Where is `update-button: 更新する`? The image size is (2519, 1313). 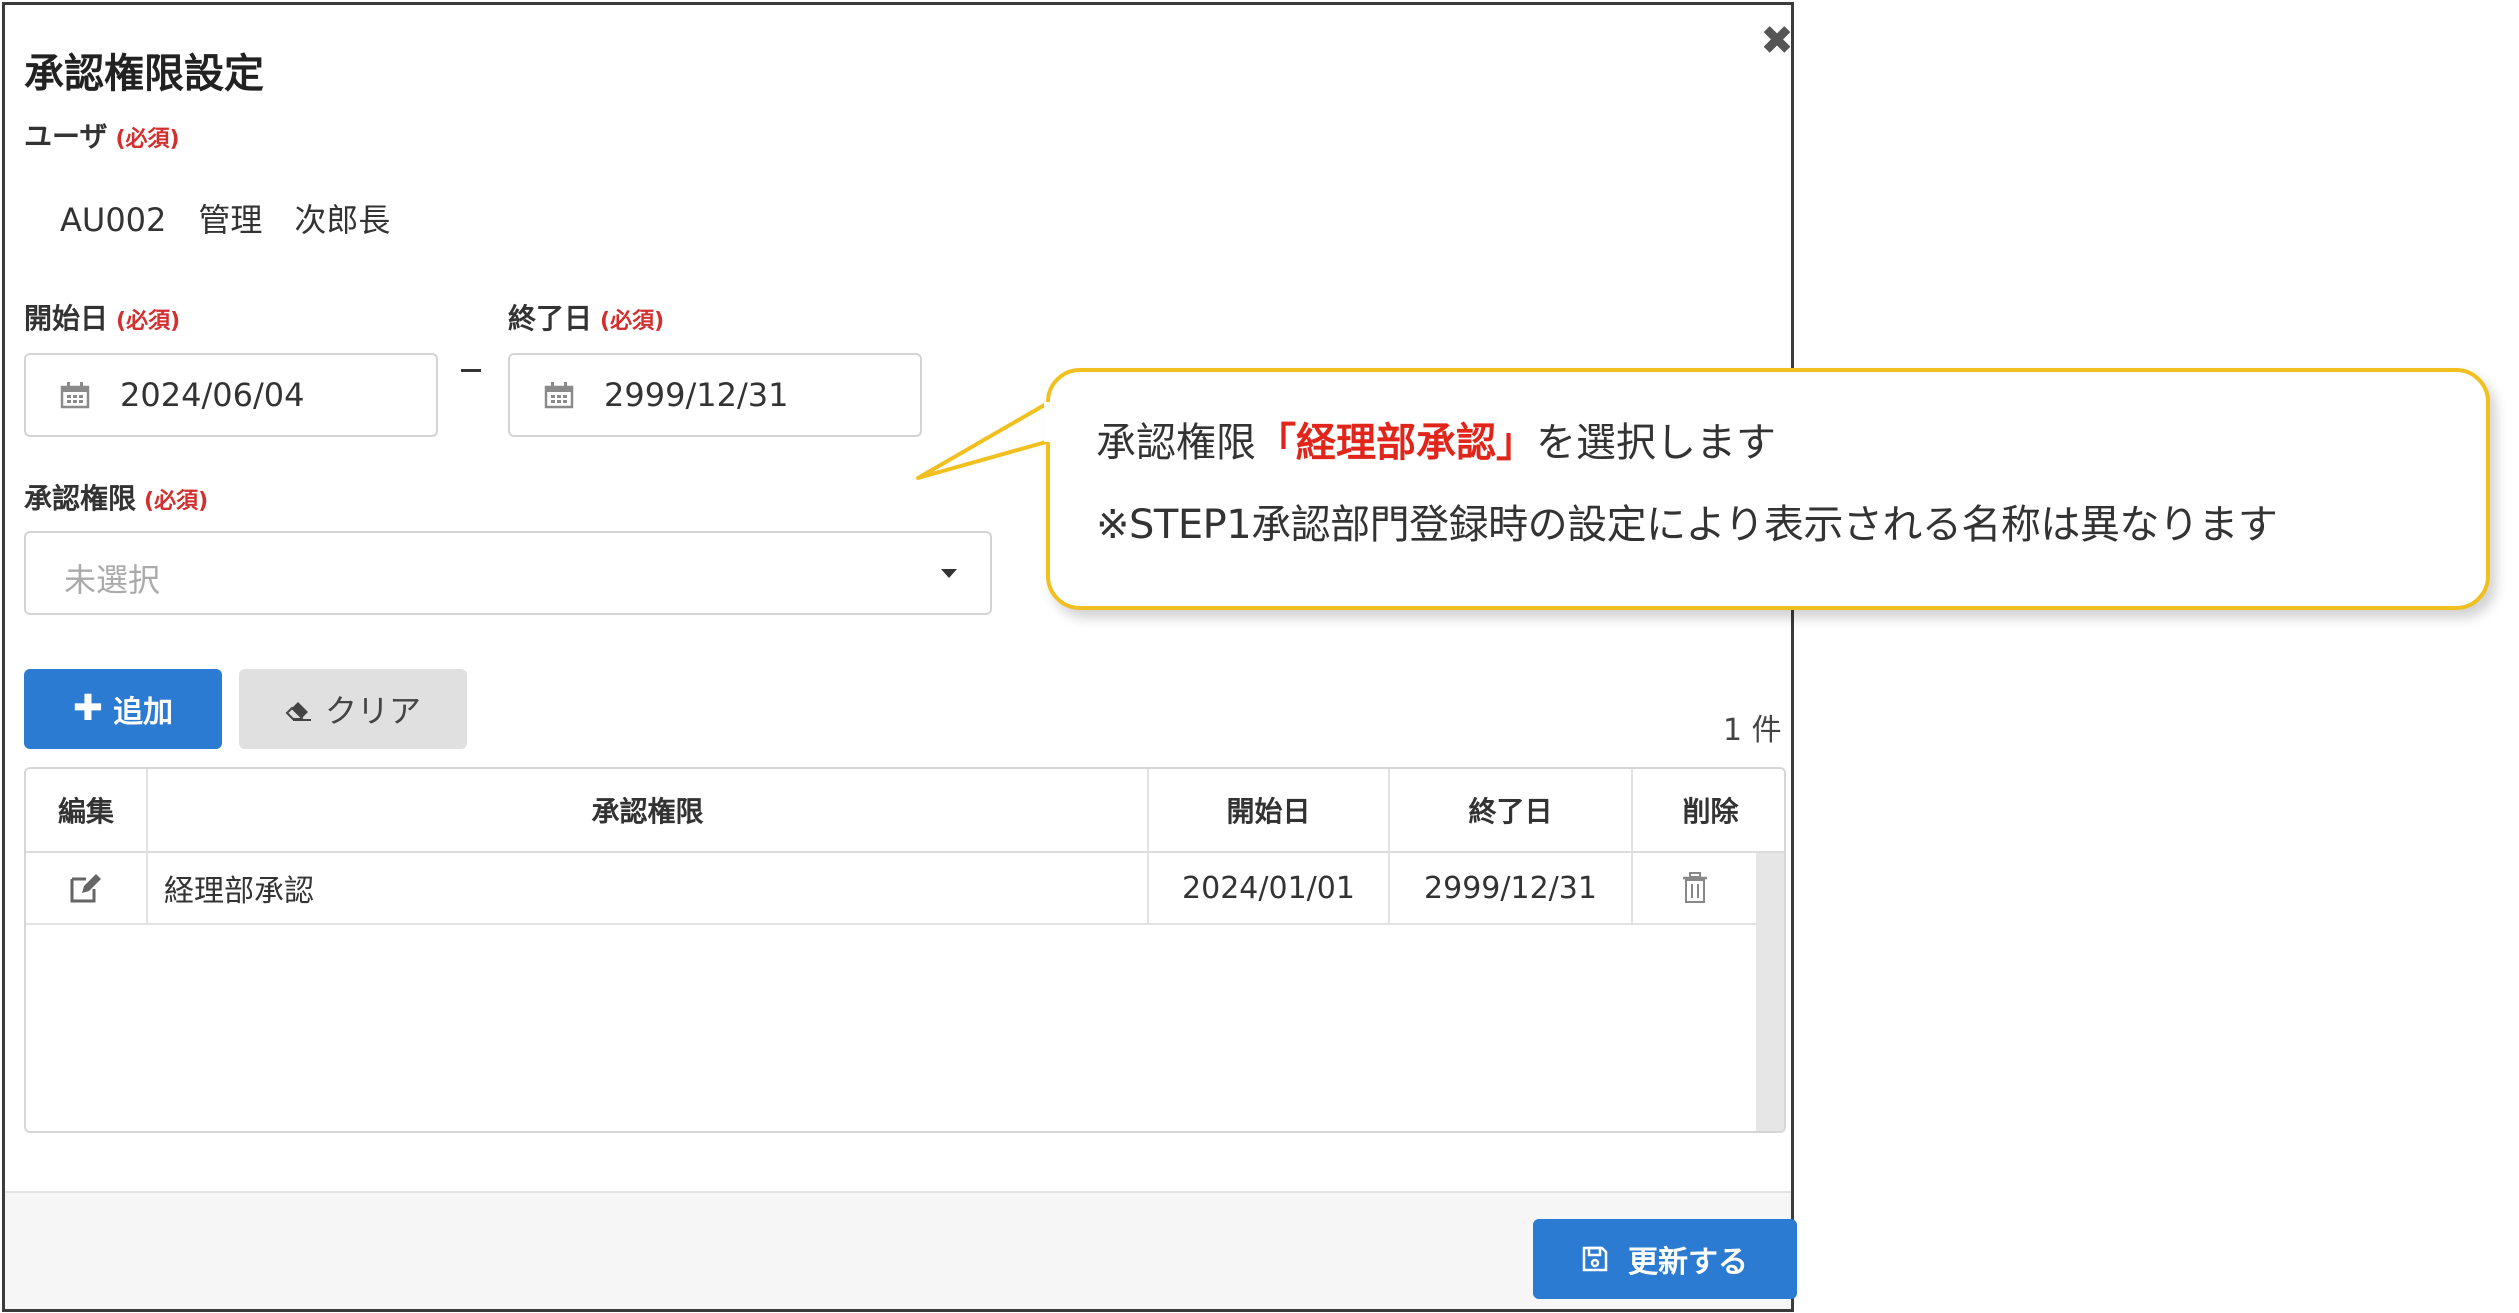
update-button: 更新する is located at coordinates (1665, 1259).